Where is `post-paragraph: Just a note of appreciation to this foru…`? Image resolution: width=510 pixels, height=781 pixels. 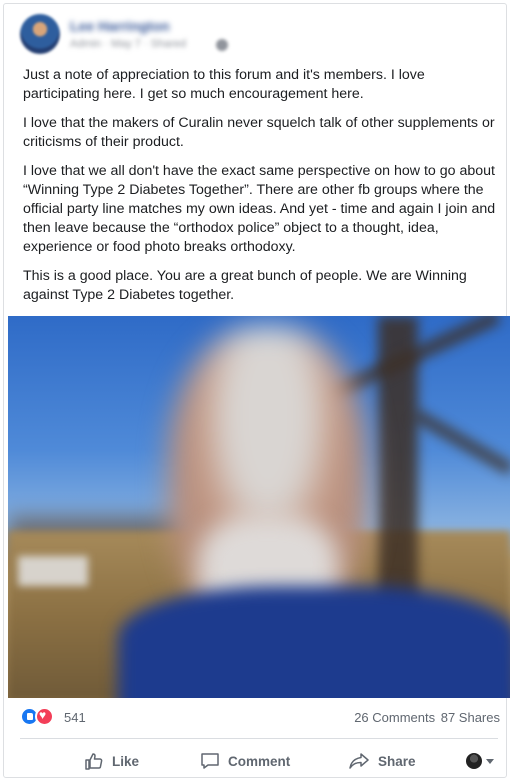
post-paragraph: Just a note of appreciation to this foru… is located at coordinates (224, 84).